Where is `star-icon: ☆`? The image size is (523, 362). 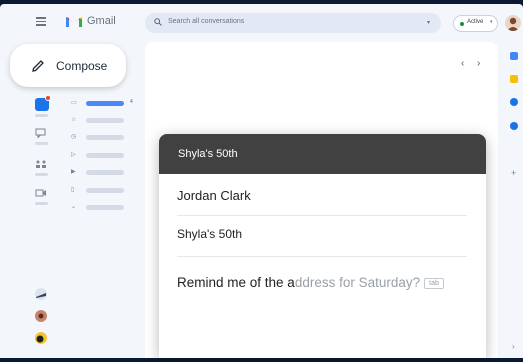 star-icon: ☆ is located at coordinates (74, 120).